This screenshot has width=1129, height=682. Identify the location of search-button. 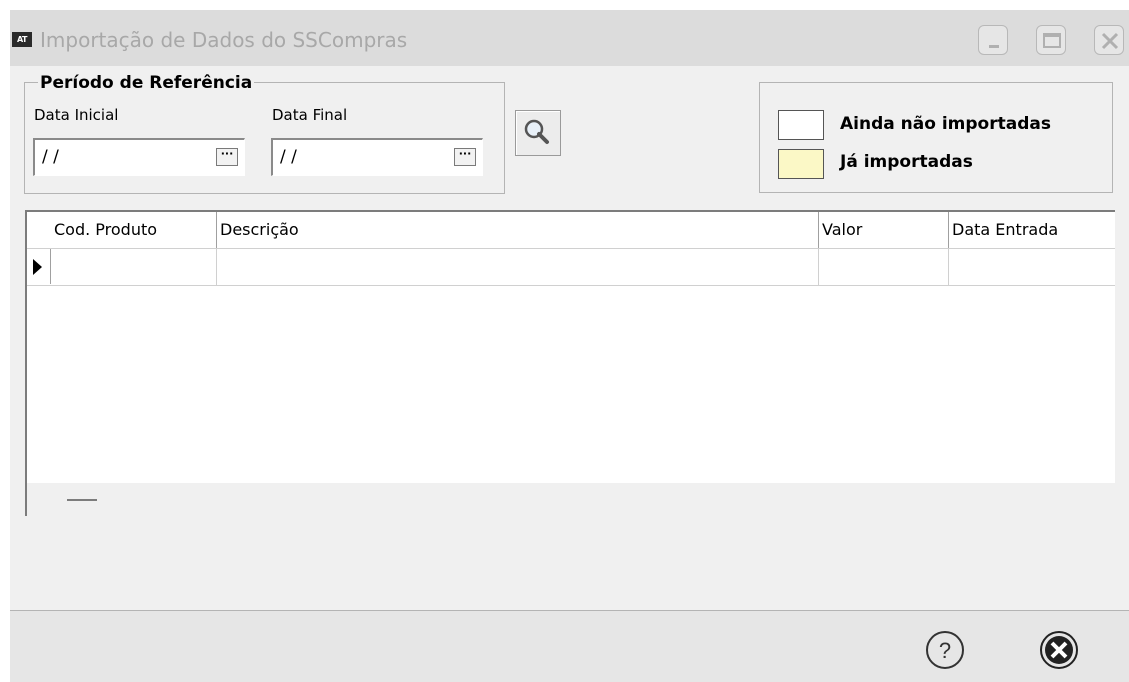
(538, 133).